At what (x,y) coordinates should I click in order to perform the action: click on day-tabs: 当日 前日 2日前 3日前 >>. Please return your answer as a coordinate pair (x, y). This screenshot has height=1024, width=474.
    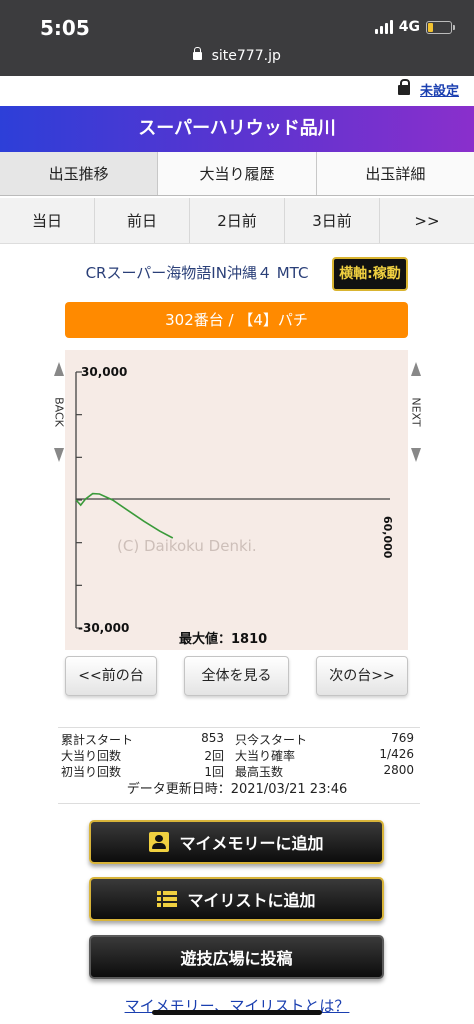
    Looking at the image, I should click on (237, 221).